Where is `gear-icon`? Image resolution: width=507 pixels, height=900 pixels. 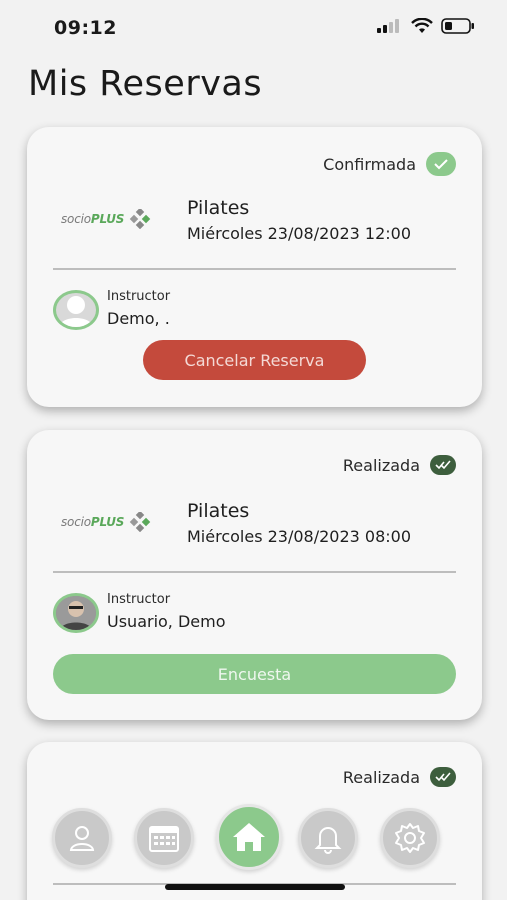
gear-icon is located at coordinates (410, 838).